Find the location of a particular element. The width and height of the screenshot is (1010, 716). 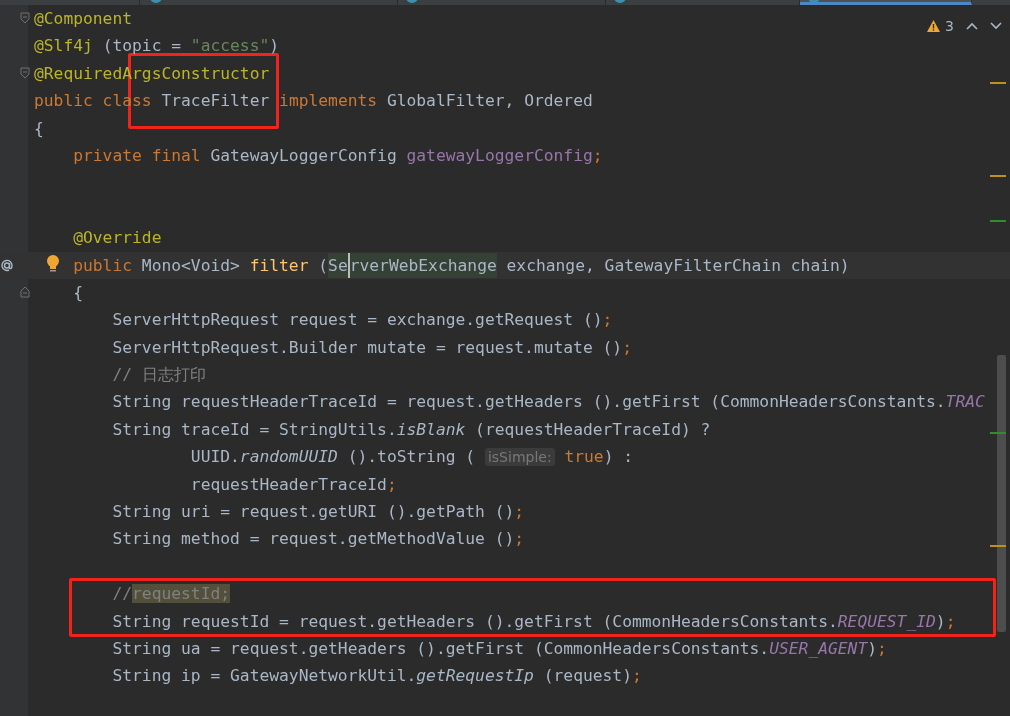

code-line: String traceId = StringUtils.isBlank (requestHeaderTraceId) ? is located at coordinates (411, 429).